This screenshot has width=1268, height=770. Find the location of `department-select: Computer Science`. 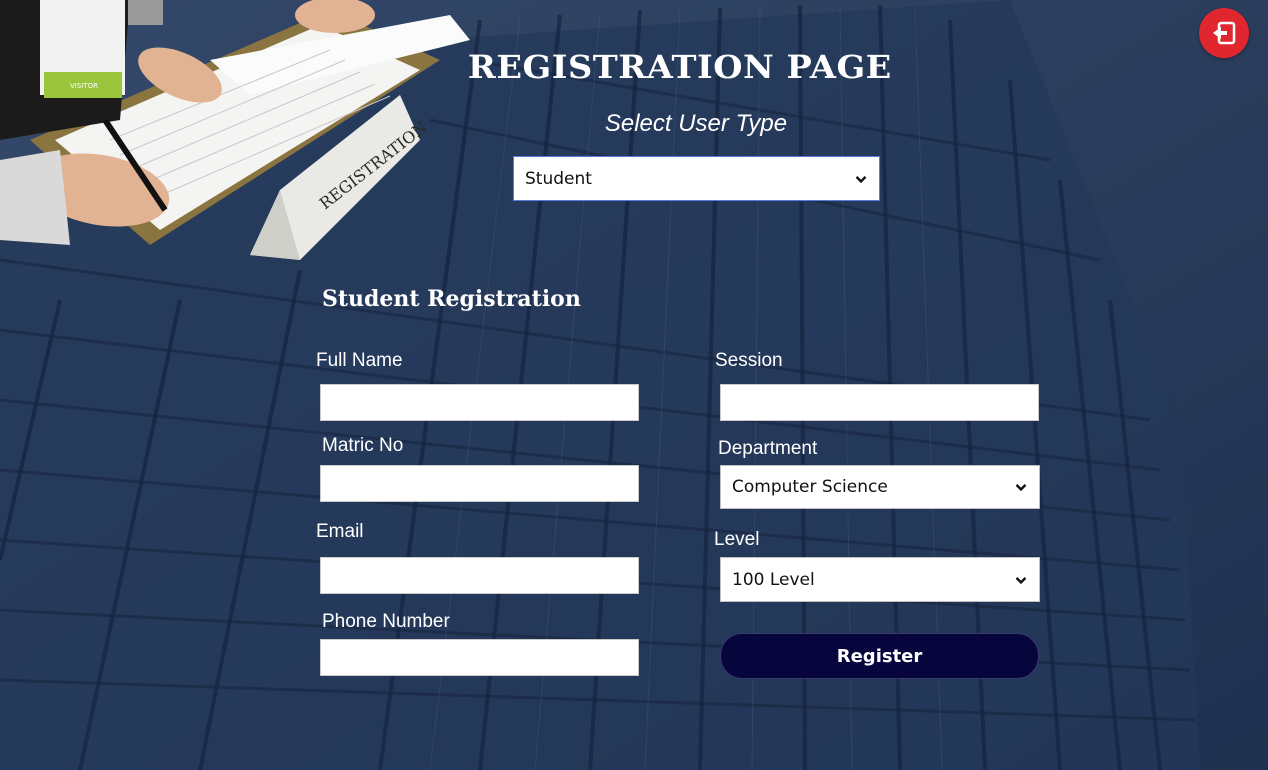

department-select: Computer Science is located at coordinates (880, 487).